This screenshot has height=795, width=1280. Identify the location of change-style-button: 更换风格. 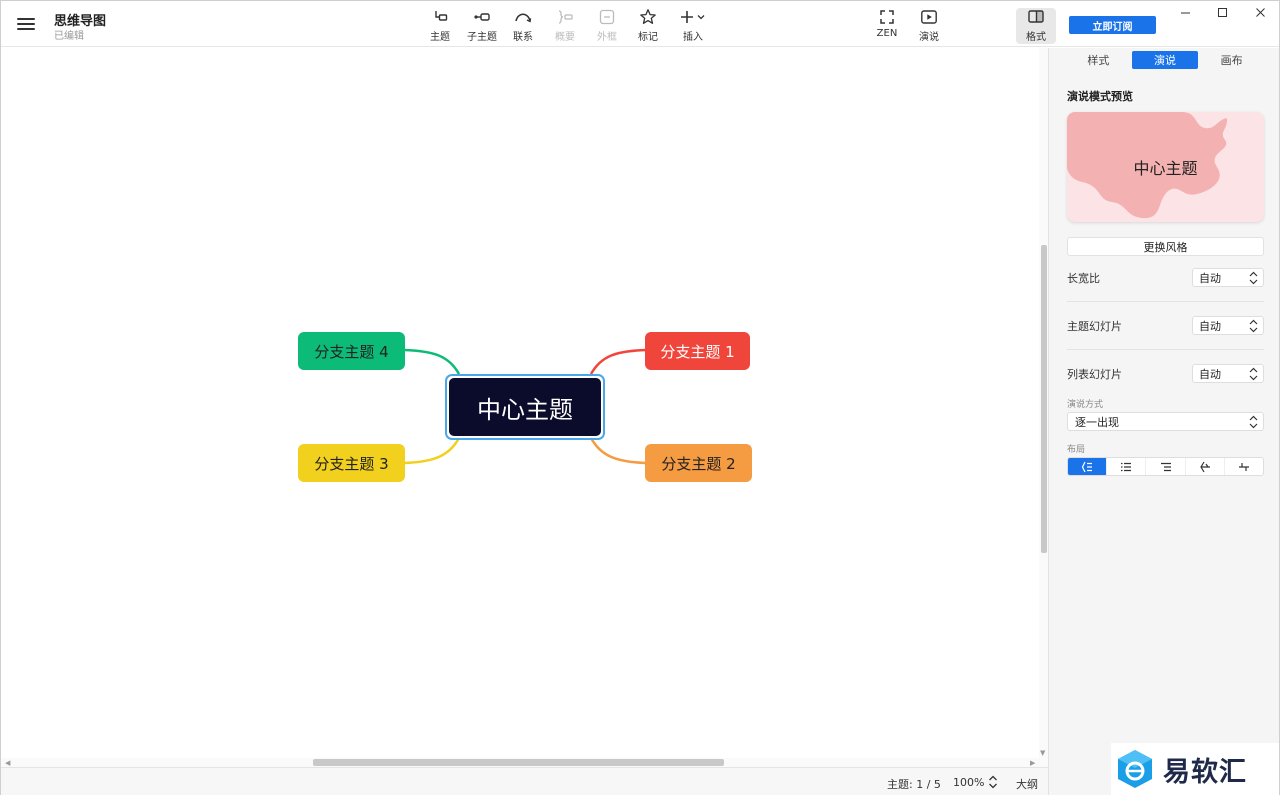
(1165, 246).